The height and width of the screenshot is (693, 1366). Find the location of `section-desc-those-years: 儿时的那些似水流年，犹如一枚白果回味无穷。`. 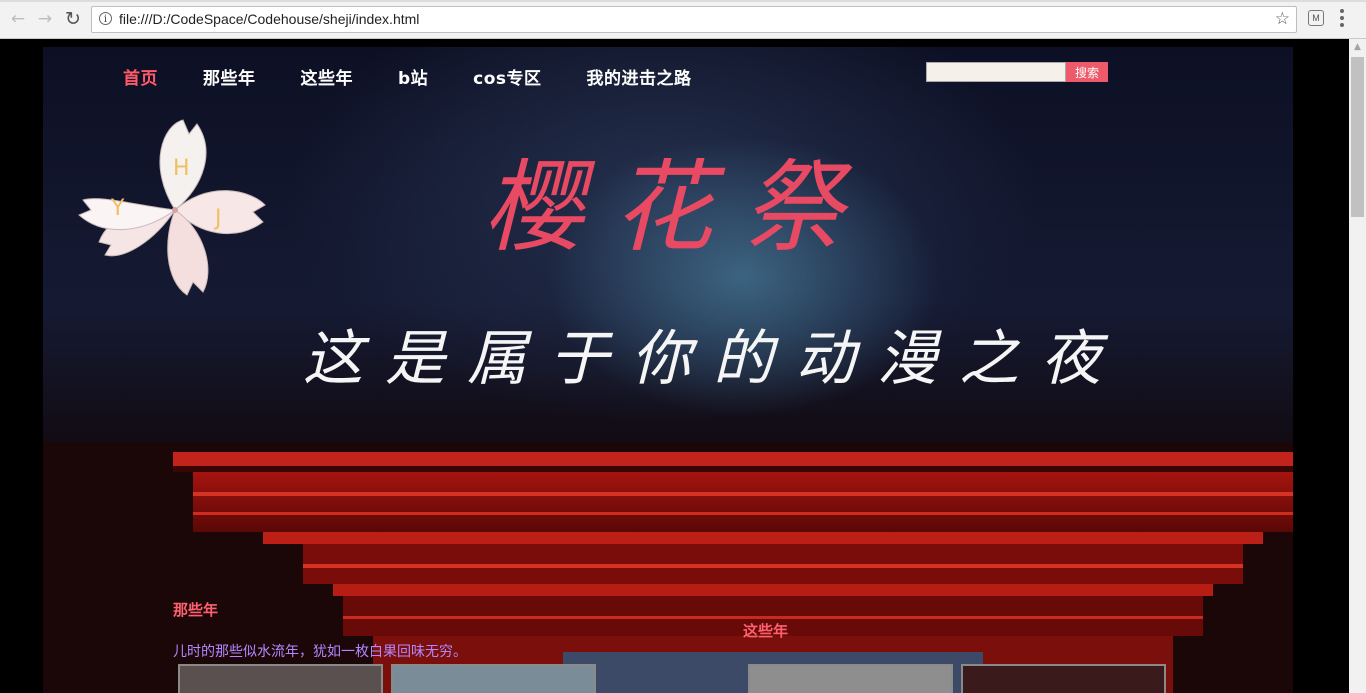

section-desc-those-years: 儿时的那些似水流年，犹如一枚白果回味无穷。 is located at coordinates (320, 652).